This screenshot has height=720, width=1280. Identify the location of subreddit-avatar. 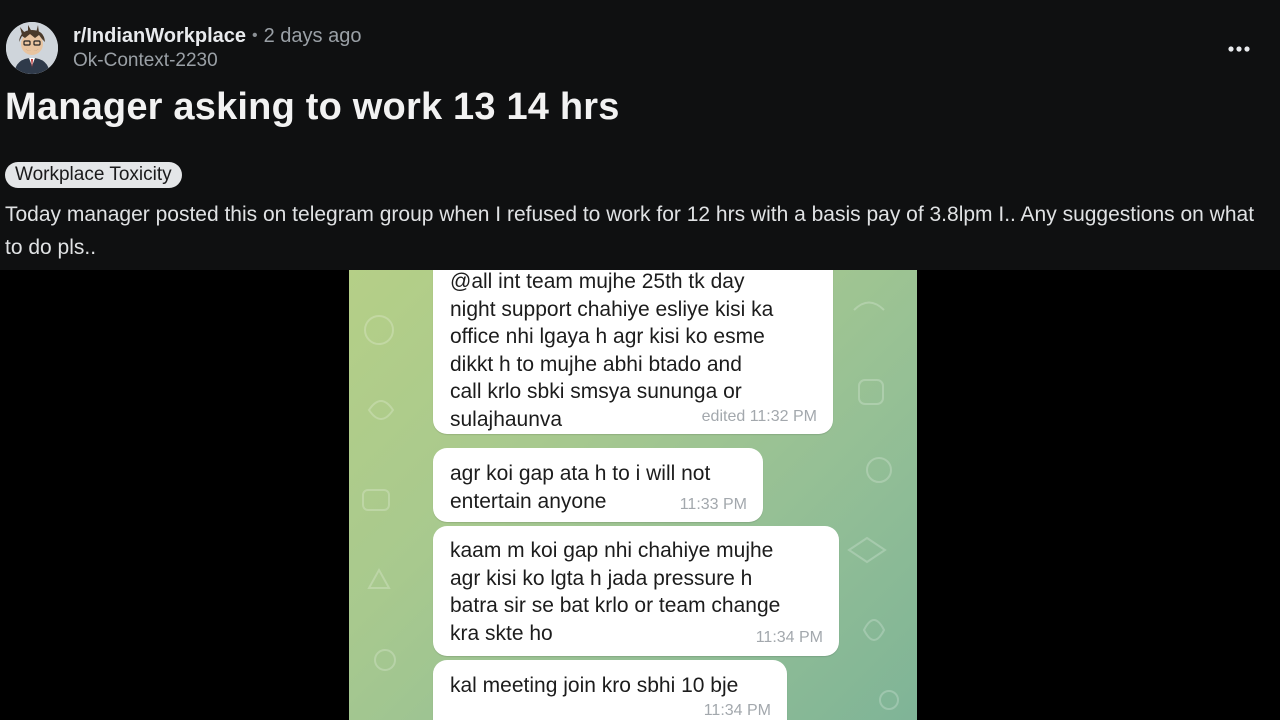
(32, 48).